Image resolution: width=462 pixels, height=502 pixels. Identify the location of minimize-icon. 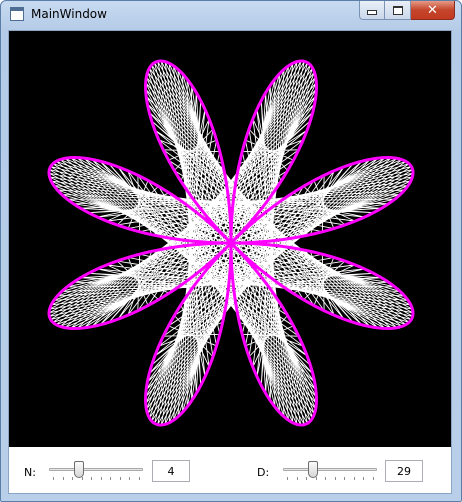
(372, 12).